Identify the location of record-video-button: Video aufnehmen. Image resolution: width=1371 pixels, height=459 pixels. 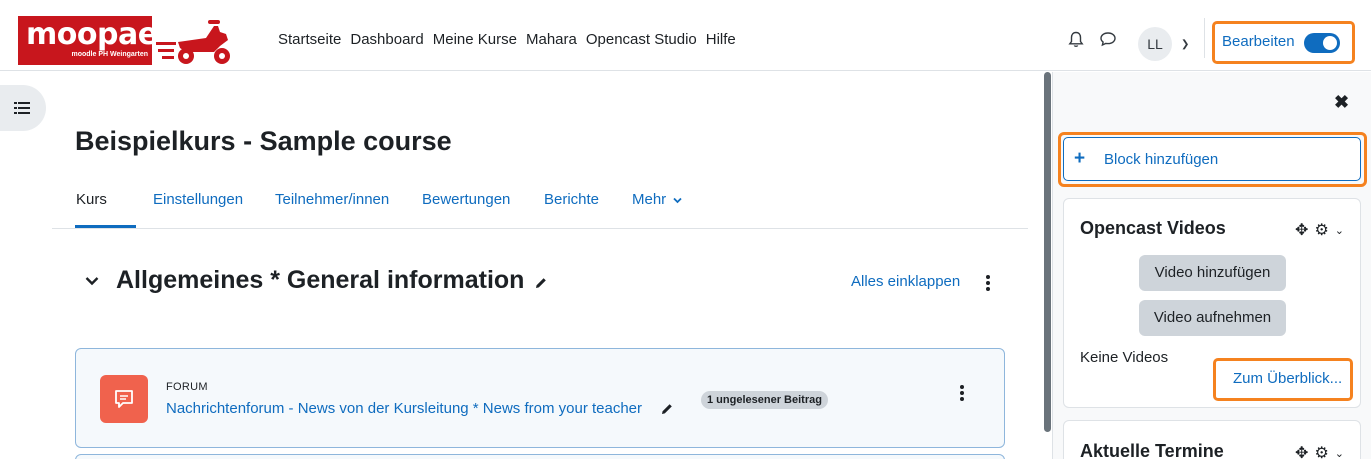
(1212, 318).